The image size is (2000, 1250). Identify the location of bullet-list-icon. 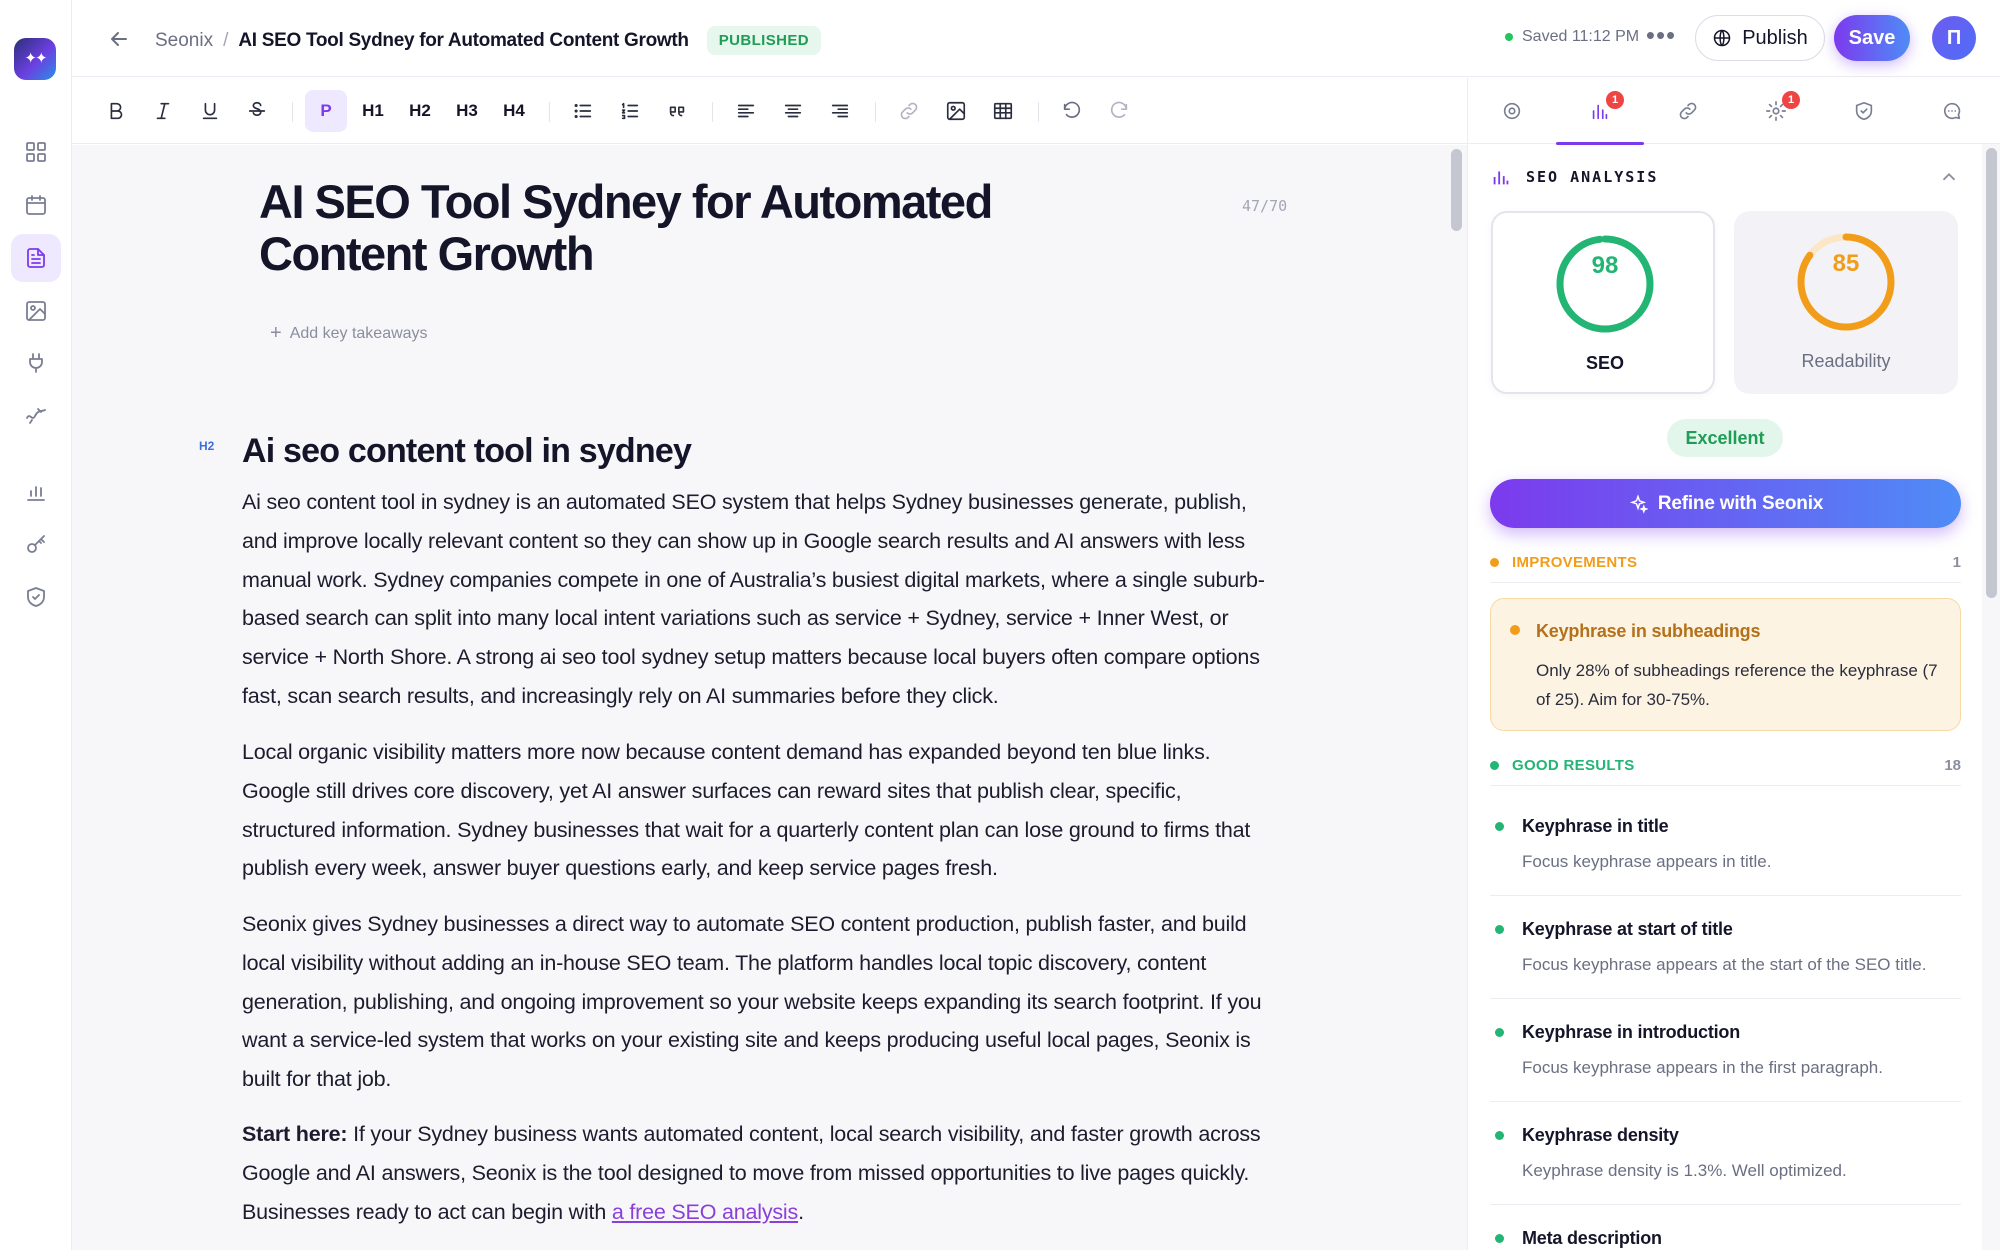
(583, 111).